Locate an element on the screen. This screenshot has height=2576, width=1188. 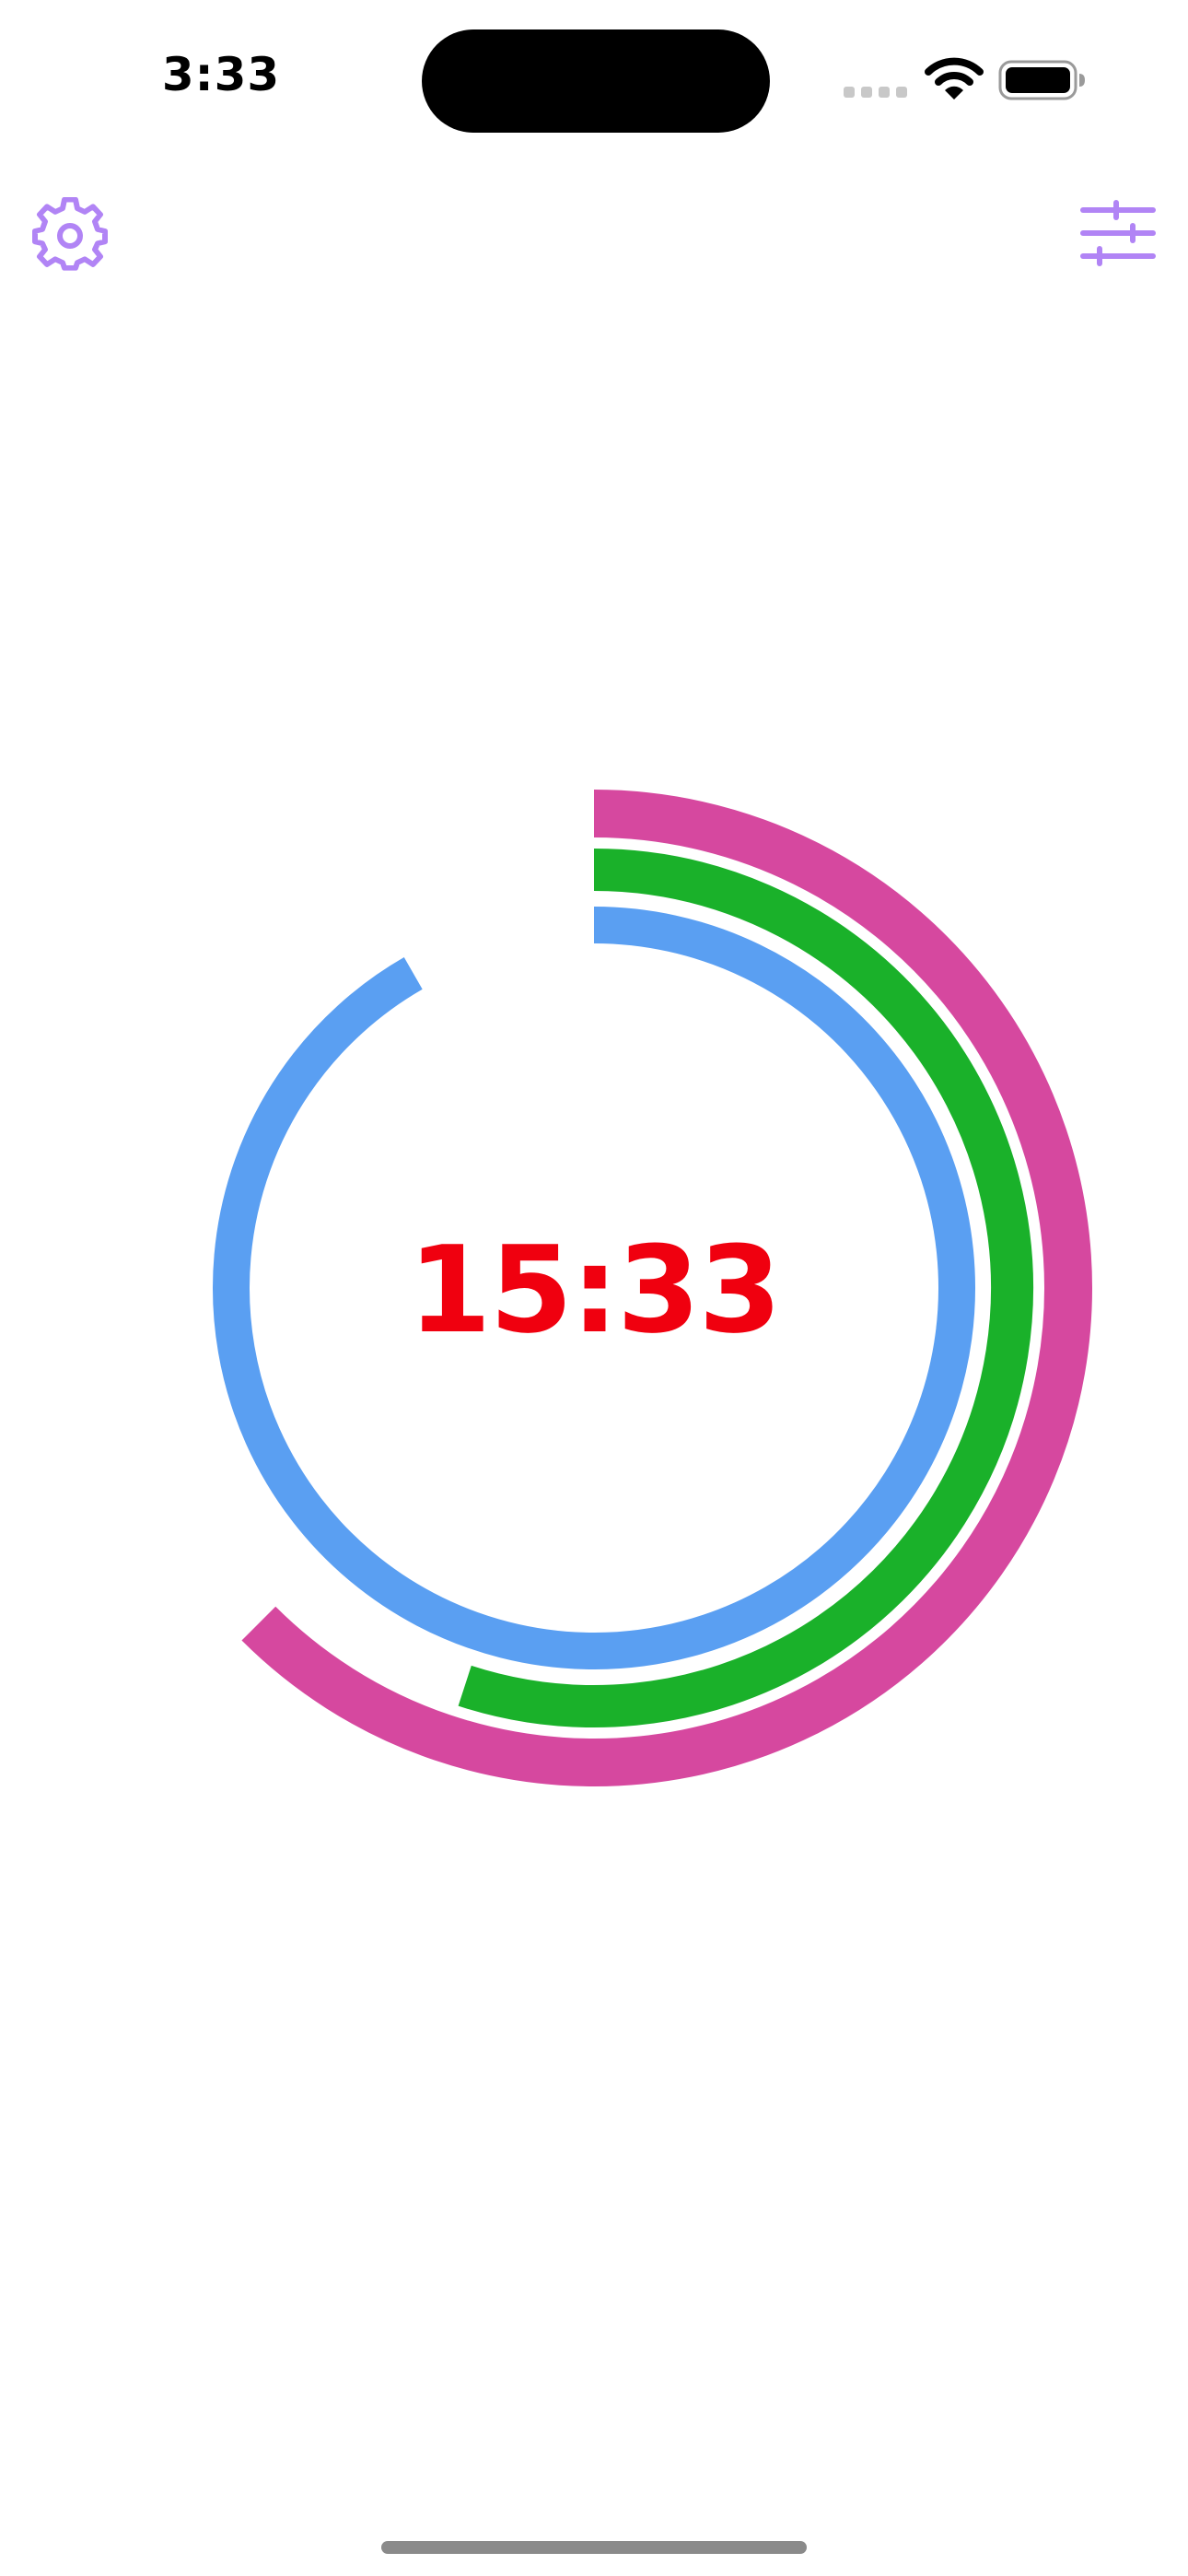
status-bar: 3:33 is located at coordinates (594, 78).